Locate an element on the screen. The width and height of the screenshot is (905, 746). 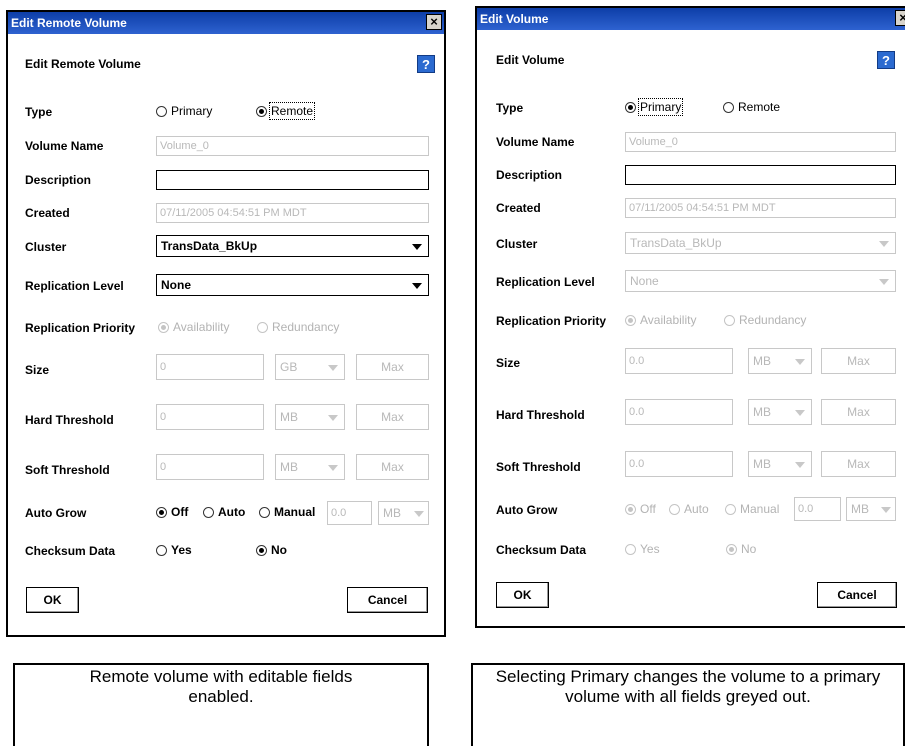
replication-level-label: Replication Level is located at coordinates (545, 282).